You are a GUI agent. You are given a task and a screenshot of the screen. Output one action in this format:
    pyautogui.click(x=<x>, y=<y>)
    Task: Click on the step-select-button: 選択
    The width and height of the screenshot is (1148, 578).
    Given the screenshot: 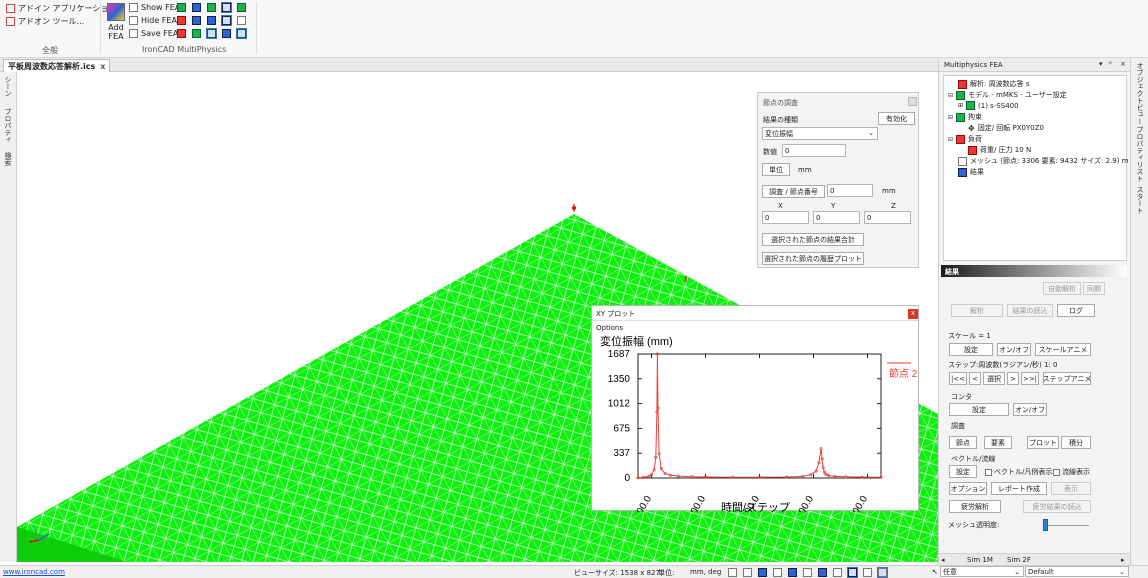 What is the action you would take?
    pyautogui.click(x=994, y=378)
    